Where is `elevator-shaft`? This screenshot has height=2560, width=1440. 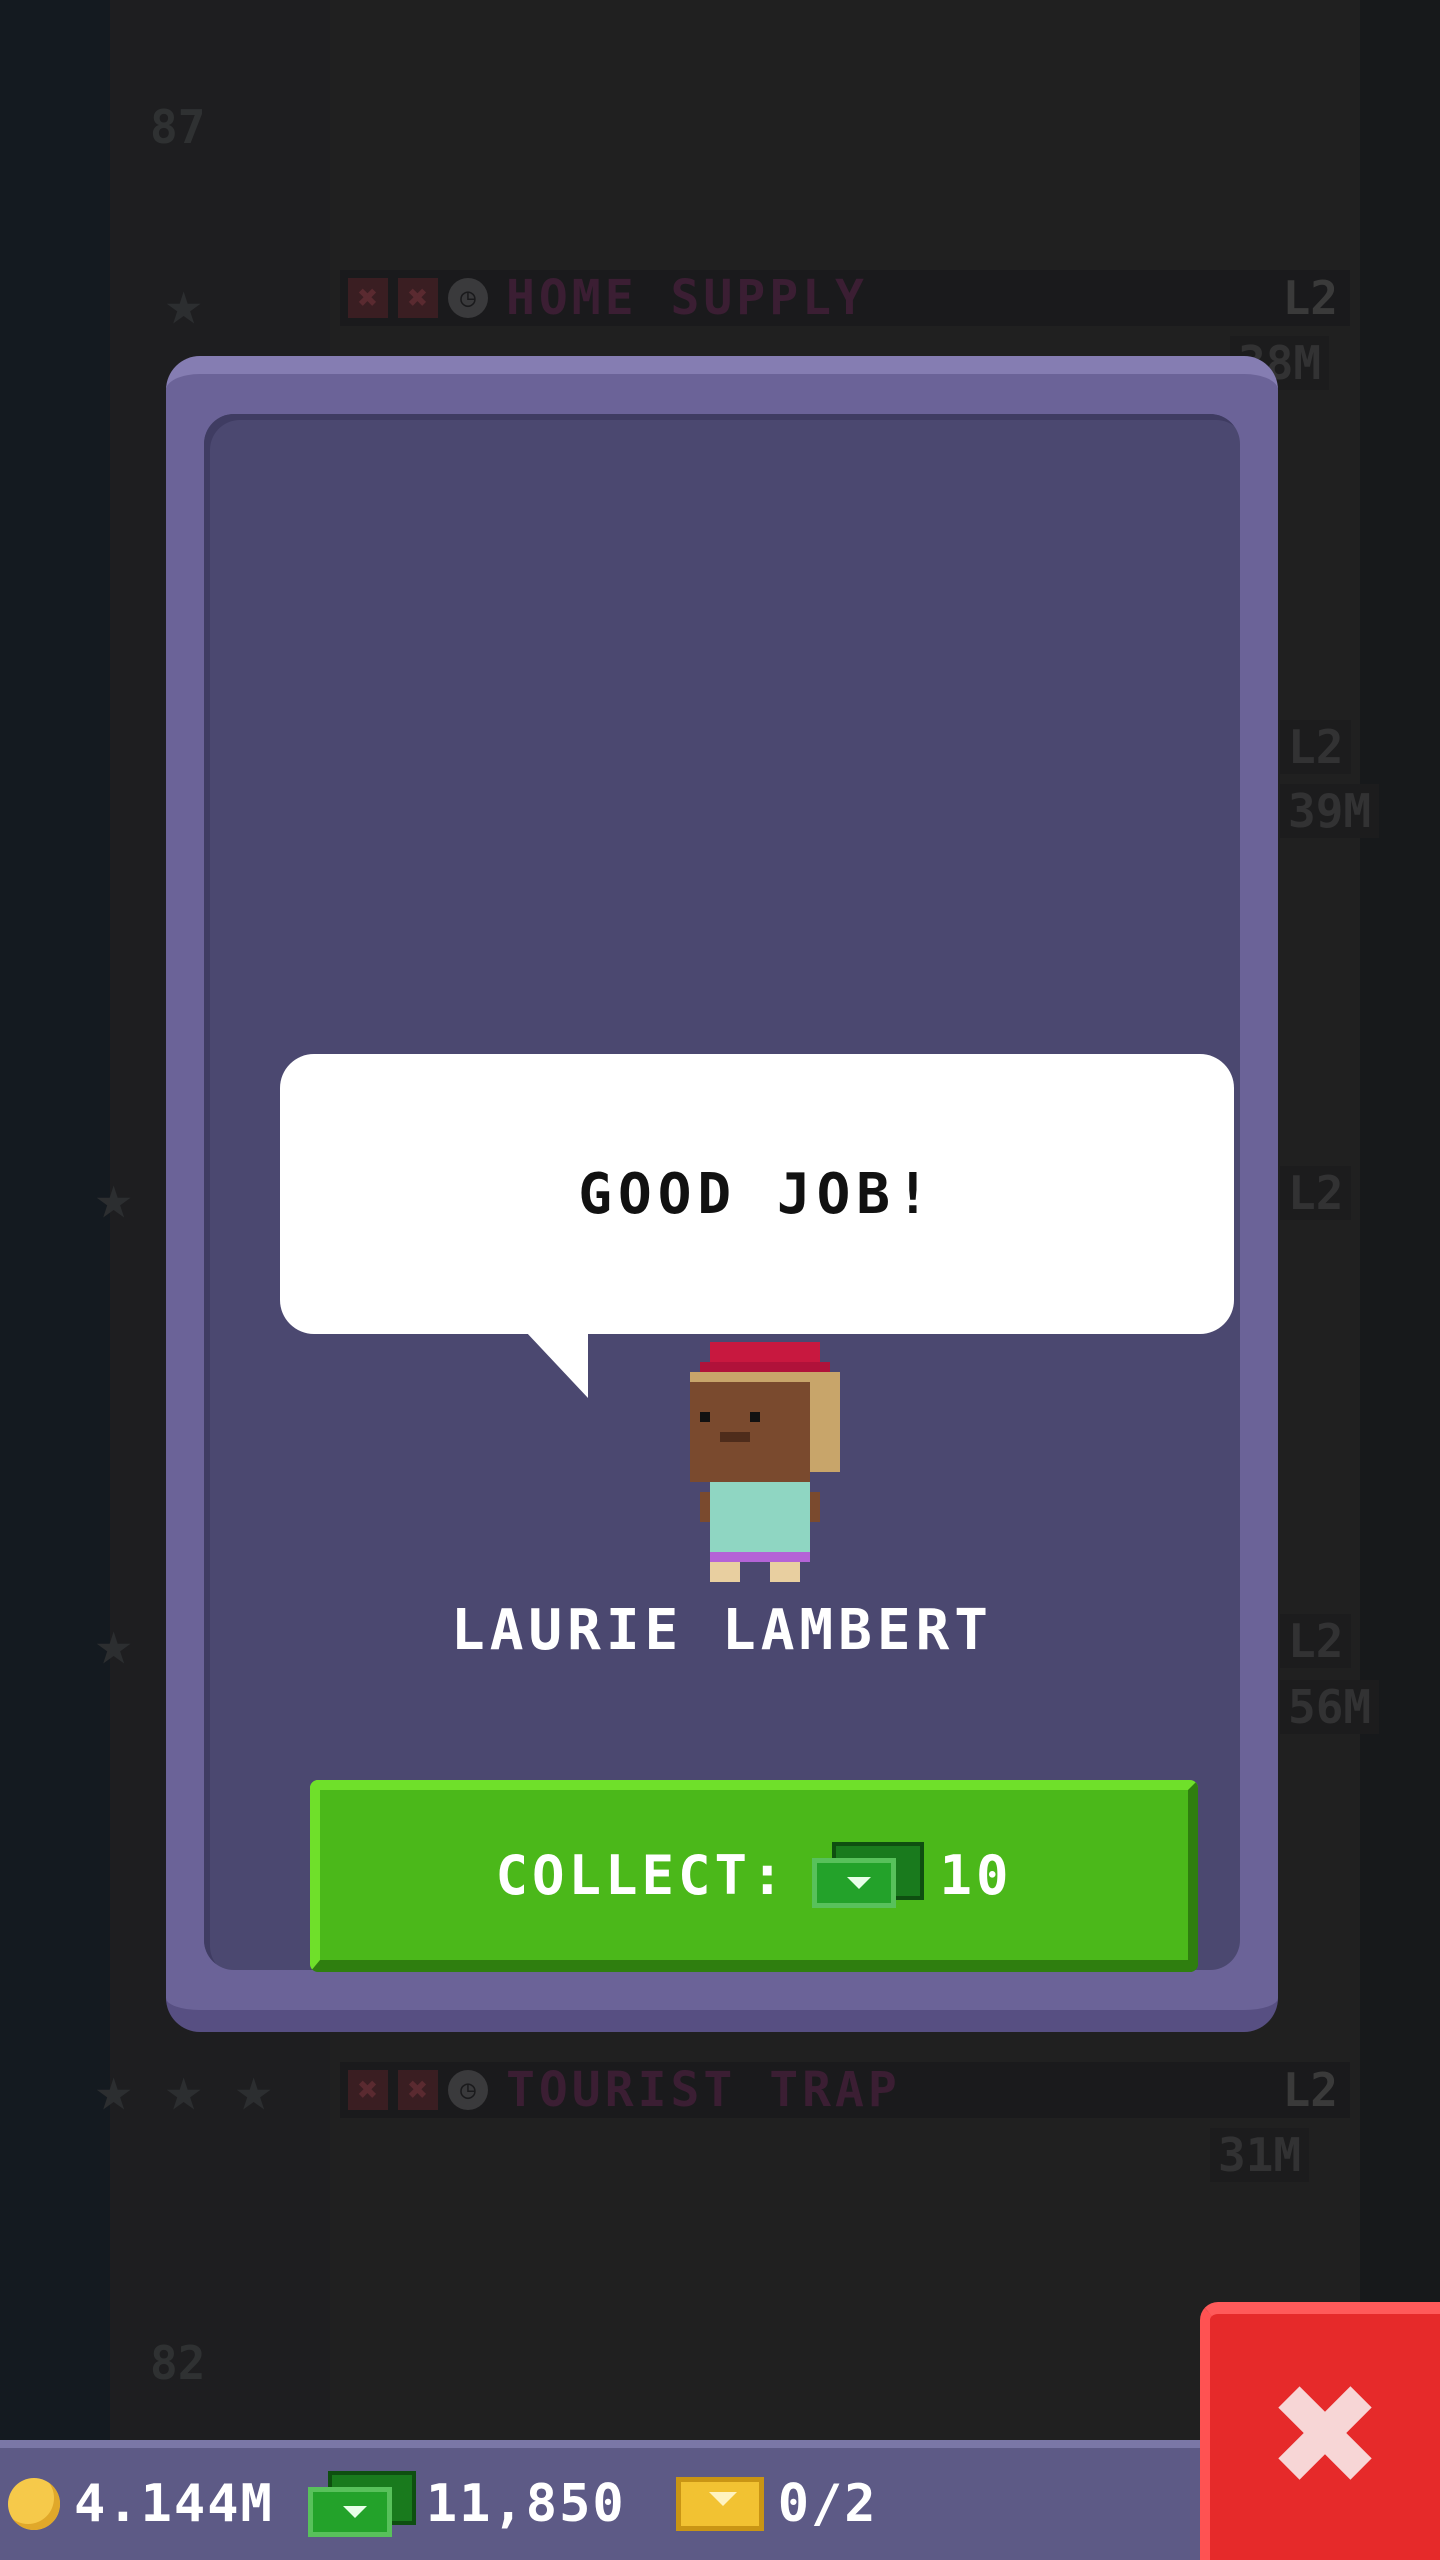
elevator-shaft is located at coordinates (55, 1220).